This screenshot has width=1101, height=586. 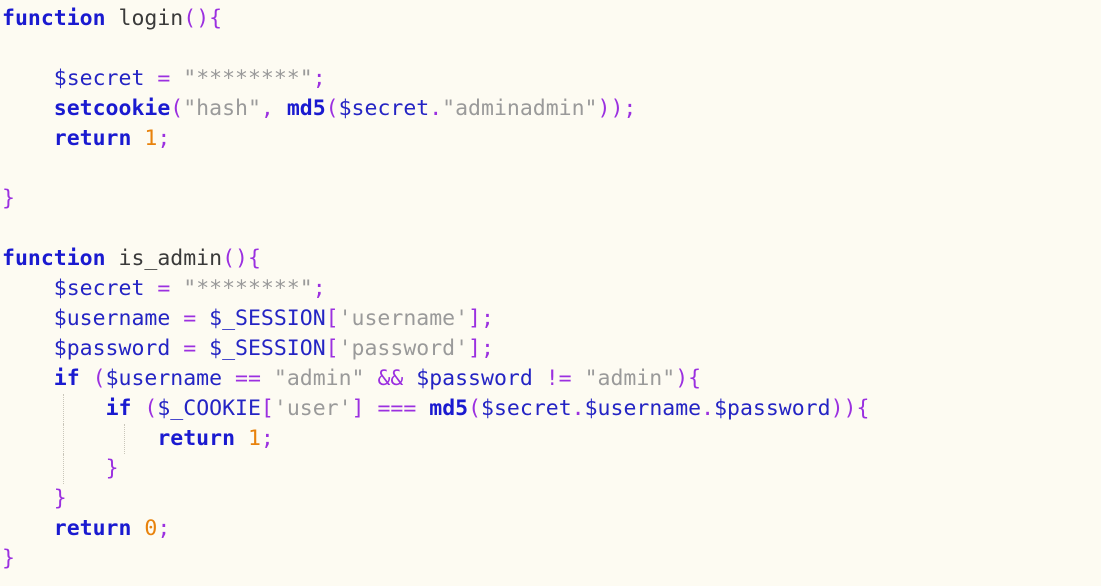 I want to click on code-token-punct: ], so click(x=358, y=408).